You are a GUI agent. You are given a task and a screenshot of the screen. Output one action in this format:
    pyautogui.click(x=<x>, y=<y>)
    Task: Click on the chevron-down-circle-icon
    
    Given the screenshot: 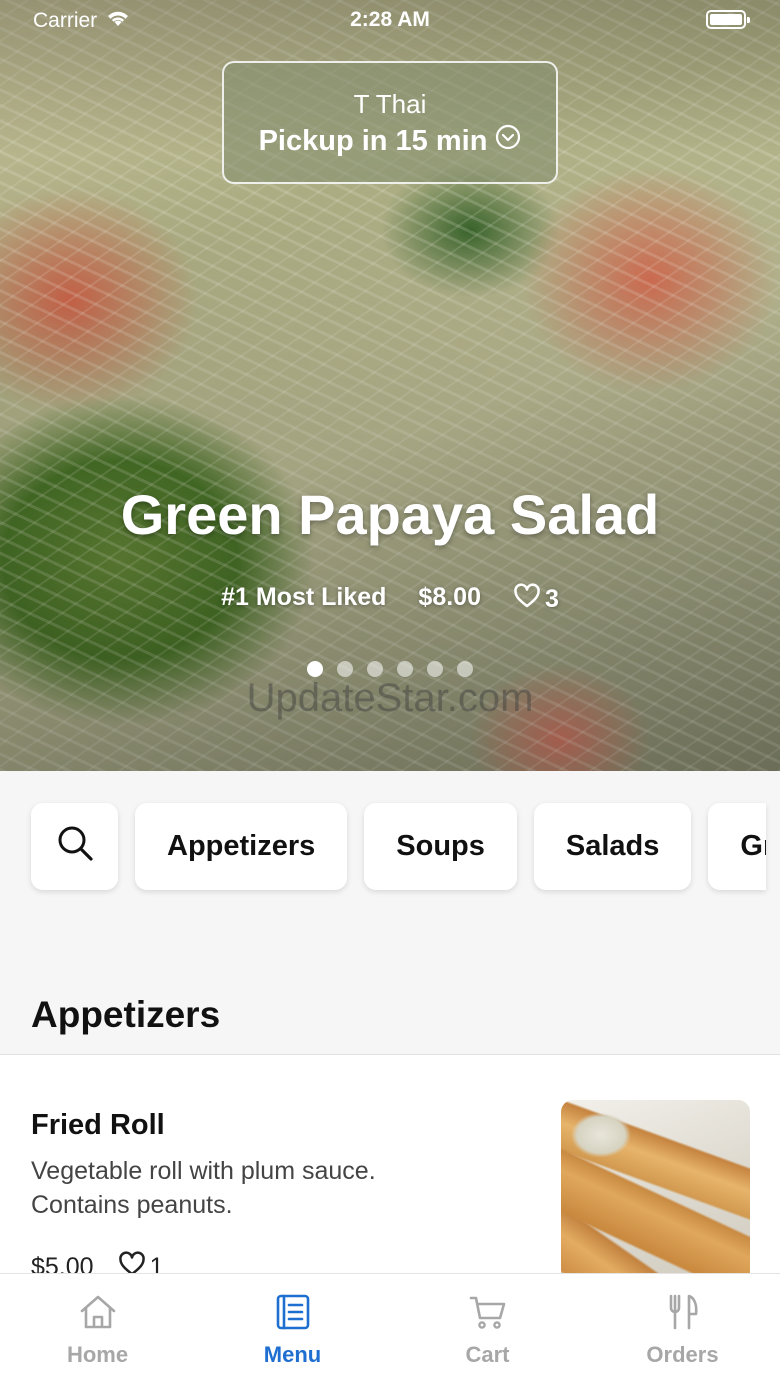 What is the action you would take?
    pyautogui.click(x=508, y=141)
    